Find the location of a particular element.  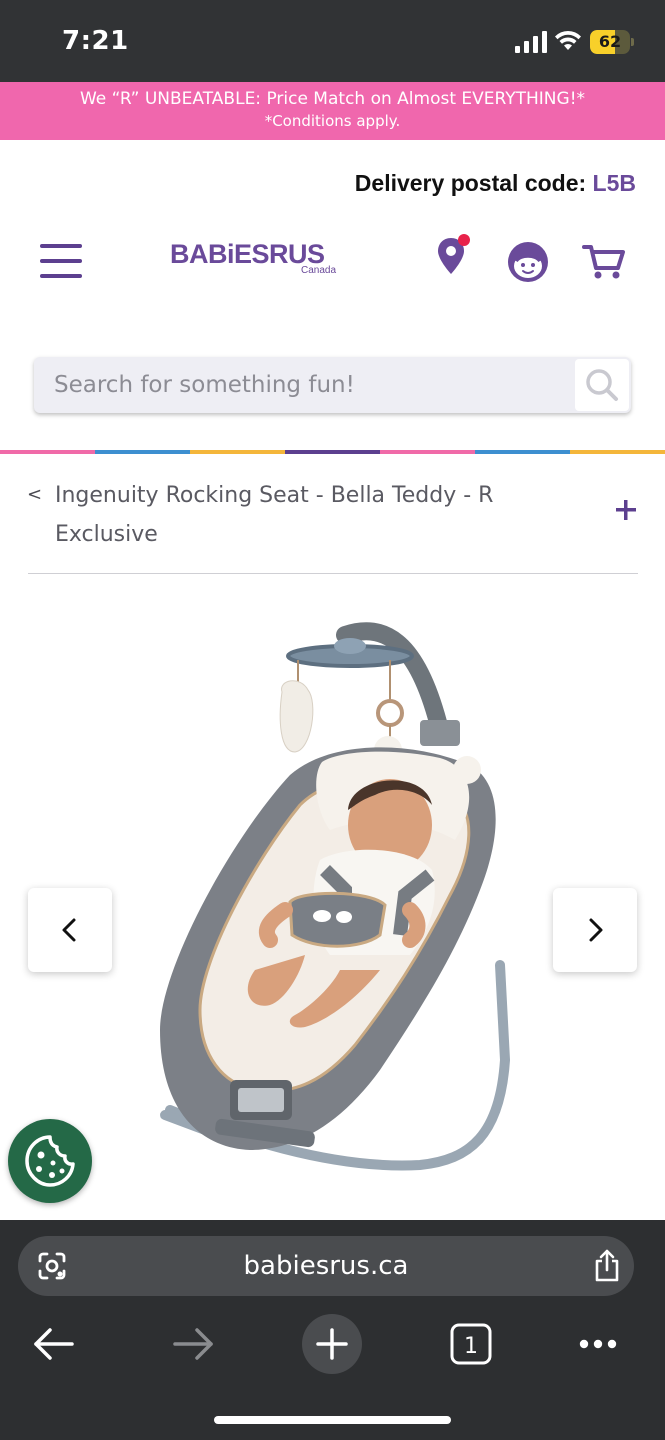

url-text: babiesrus.ca is located at coordinates (326, 1266).